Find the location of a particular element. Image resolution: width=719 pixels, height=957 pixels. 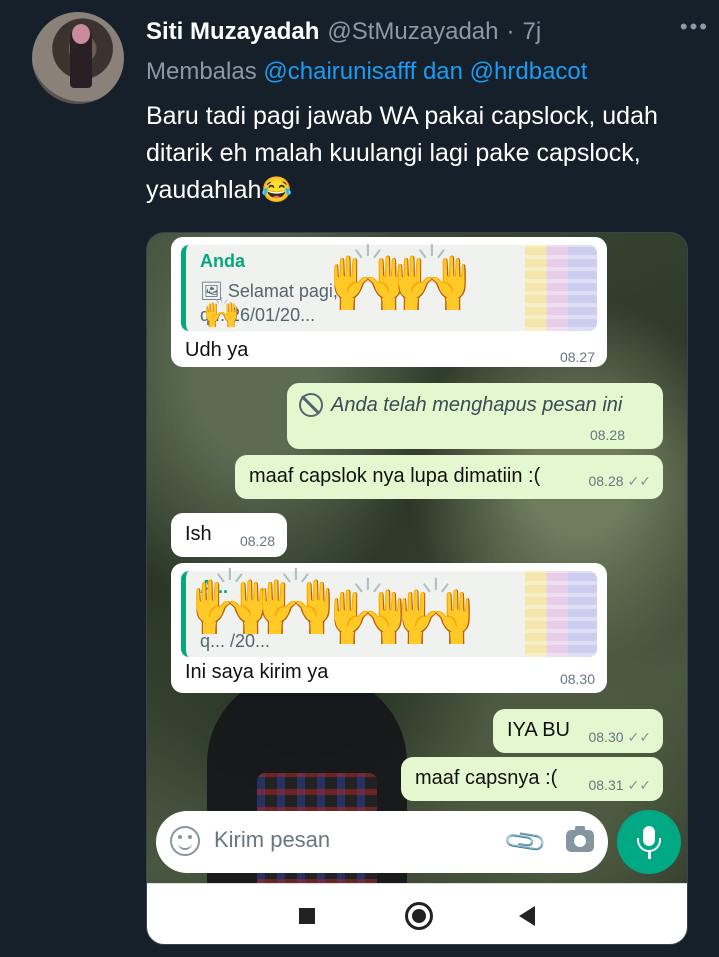

emoji-icon is located at coordinates (185, 841).